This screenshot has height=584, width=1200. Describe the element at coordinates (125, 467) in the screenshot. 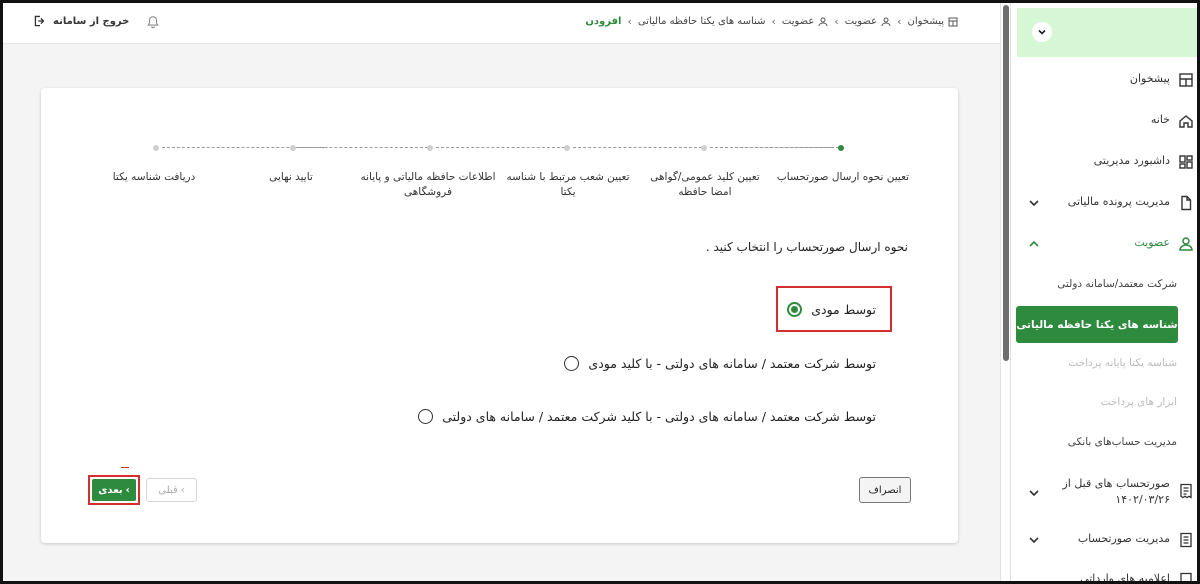

I see `annotation-mark` at that location.